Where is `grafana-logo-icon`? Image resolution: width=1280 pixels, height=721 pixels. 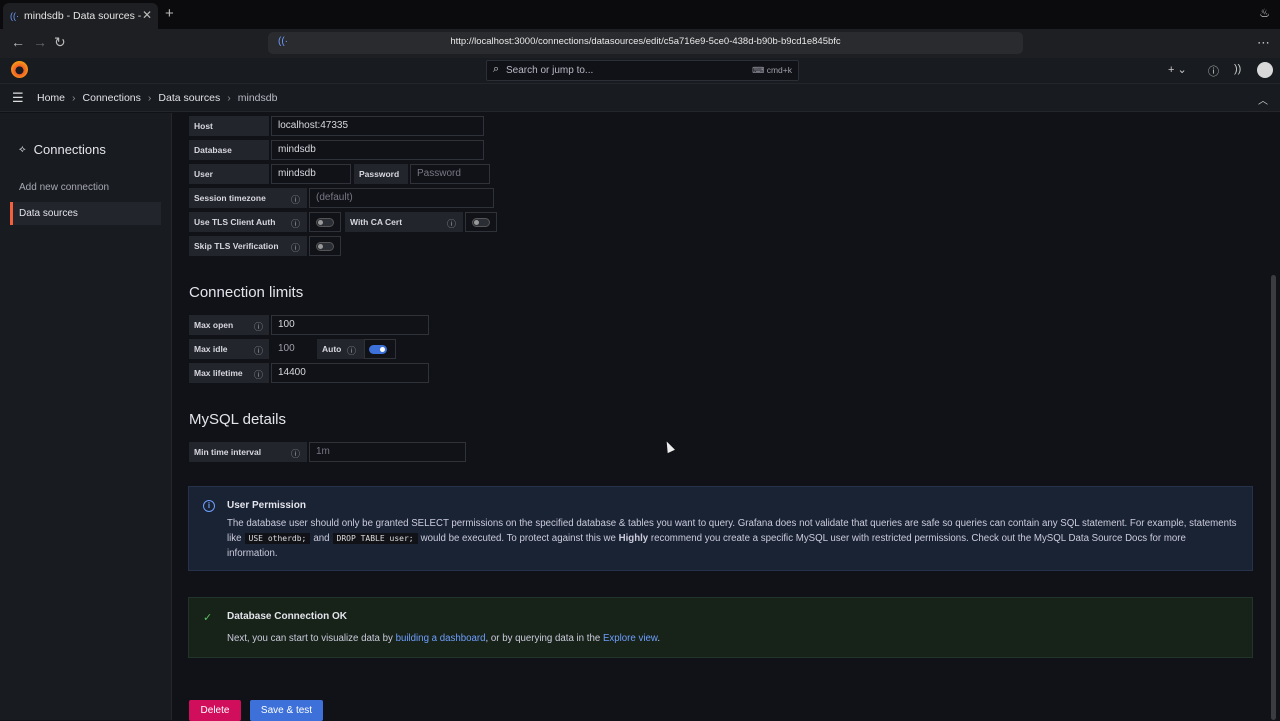
grafana-logo-icon is located at coordinates (19, 69).